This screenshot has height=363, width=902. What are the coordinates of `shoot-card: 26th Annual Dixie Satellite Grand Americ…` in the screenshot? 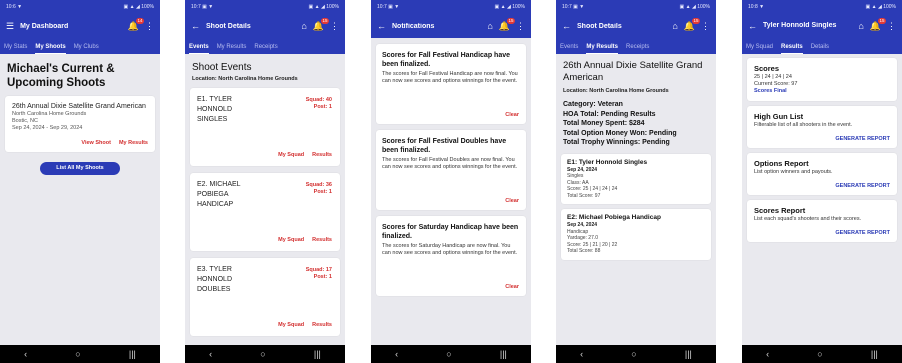 It's located at (80, 124).